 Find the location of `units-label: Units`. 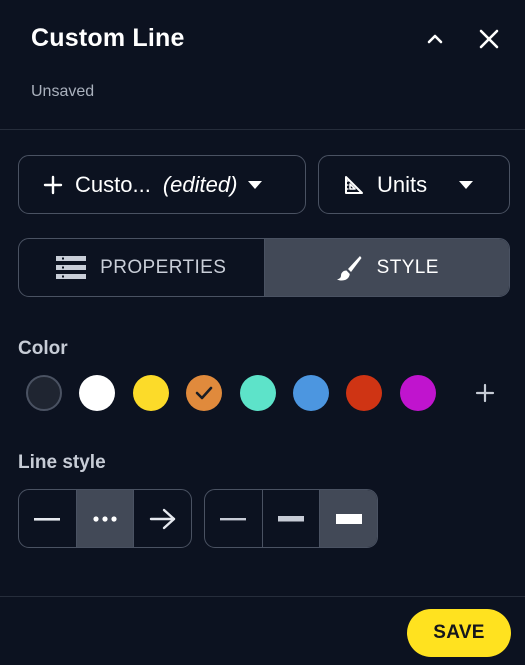

units-label: Units is located at coordinates (402, 184).